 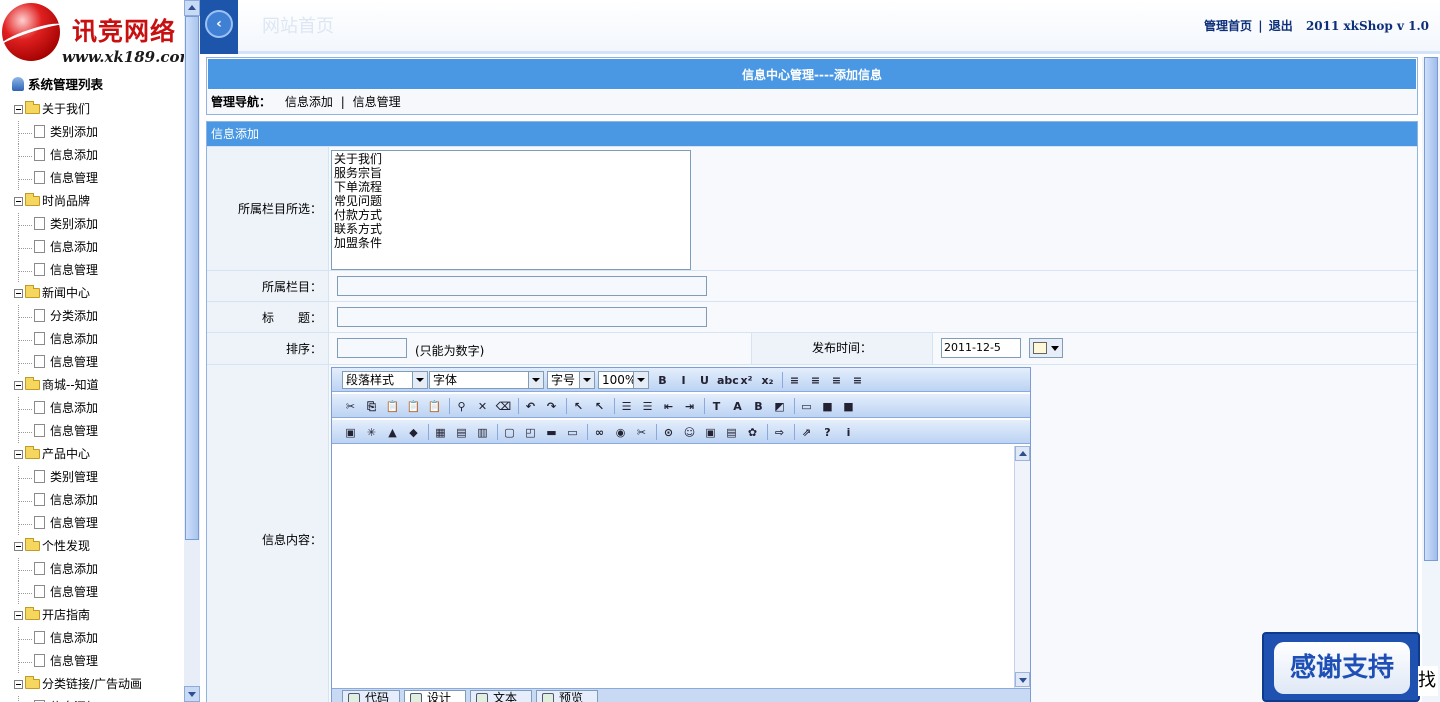 I want to click on tree-folder: 关于我们, so click(x=92, y=109).